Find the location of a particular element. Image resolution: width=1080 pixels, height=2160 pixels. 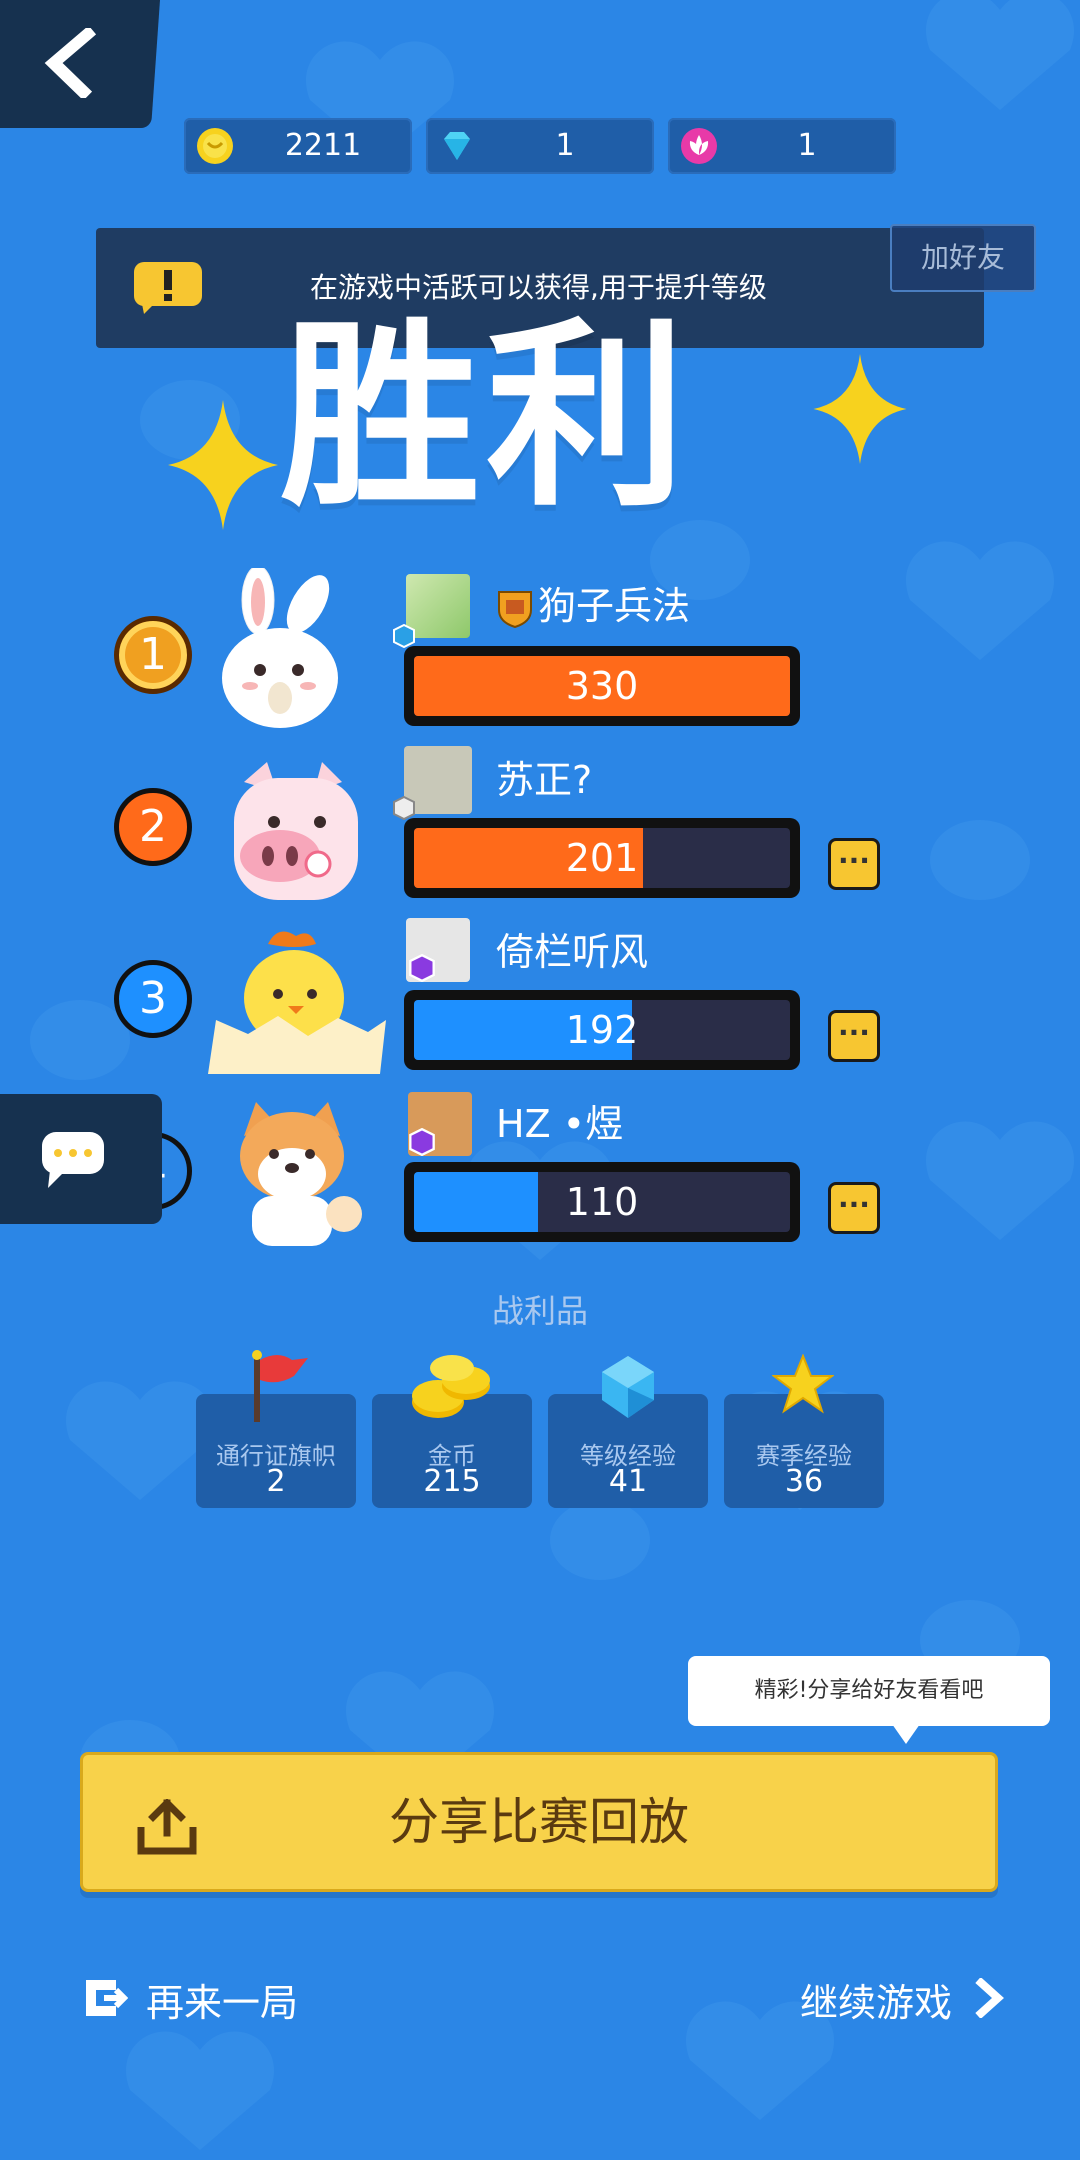

share-hint-bubble: 精彩!分享给好友看看吧 is located at coordinates (869, 1700).